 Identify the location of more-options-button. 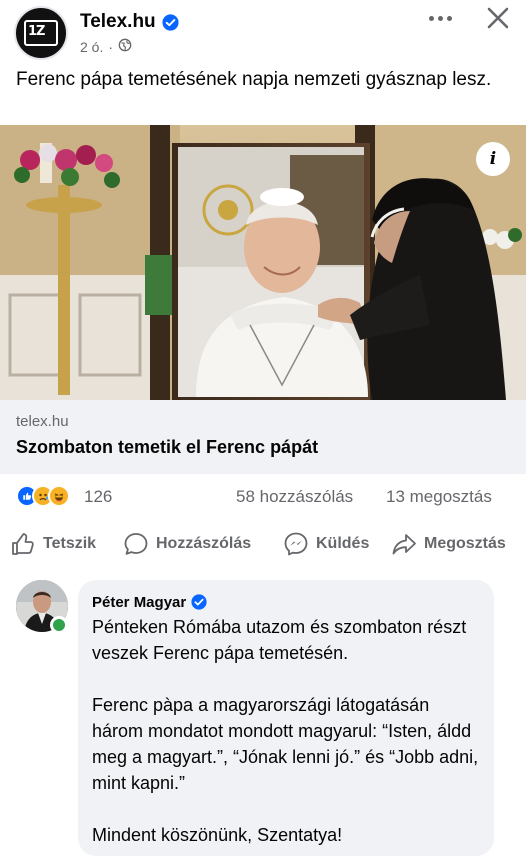
(440, 18).